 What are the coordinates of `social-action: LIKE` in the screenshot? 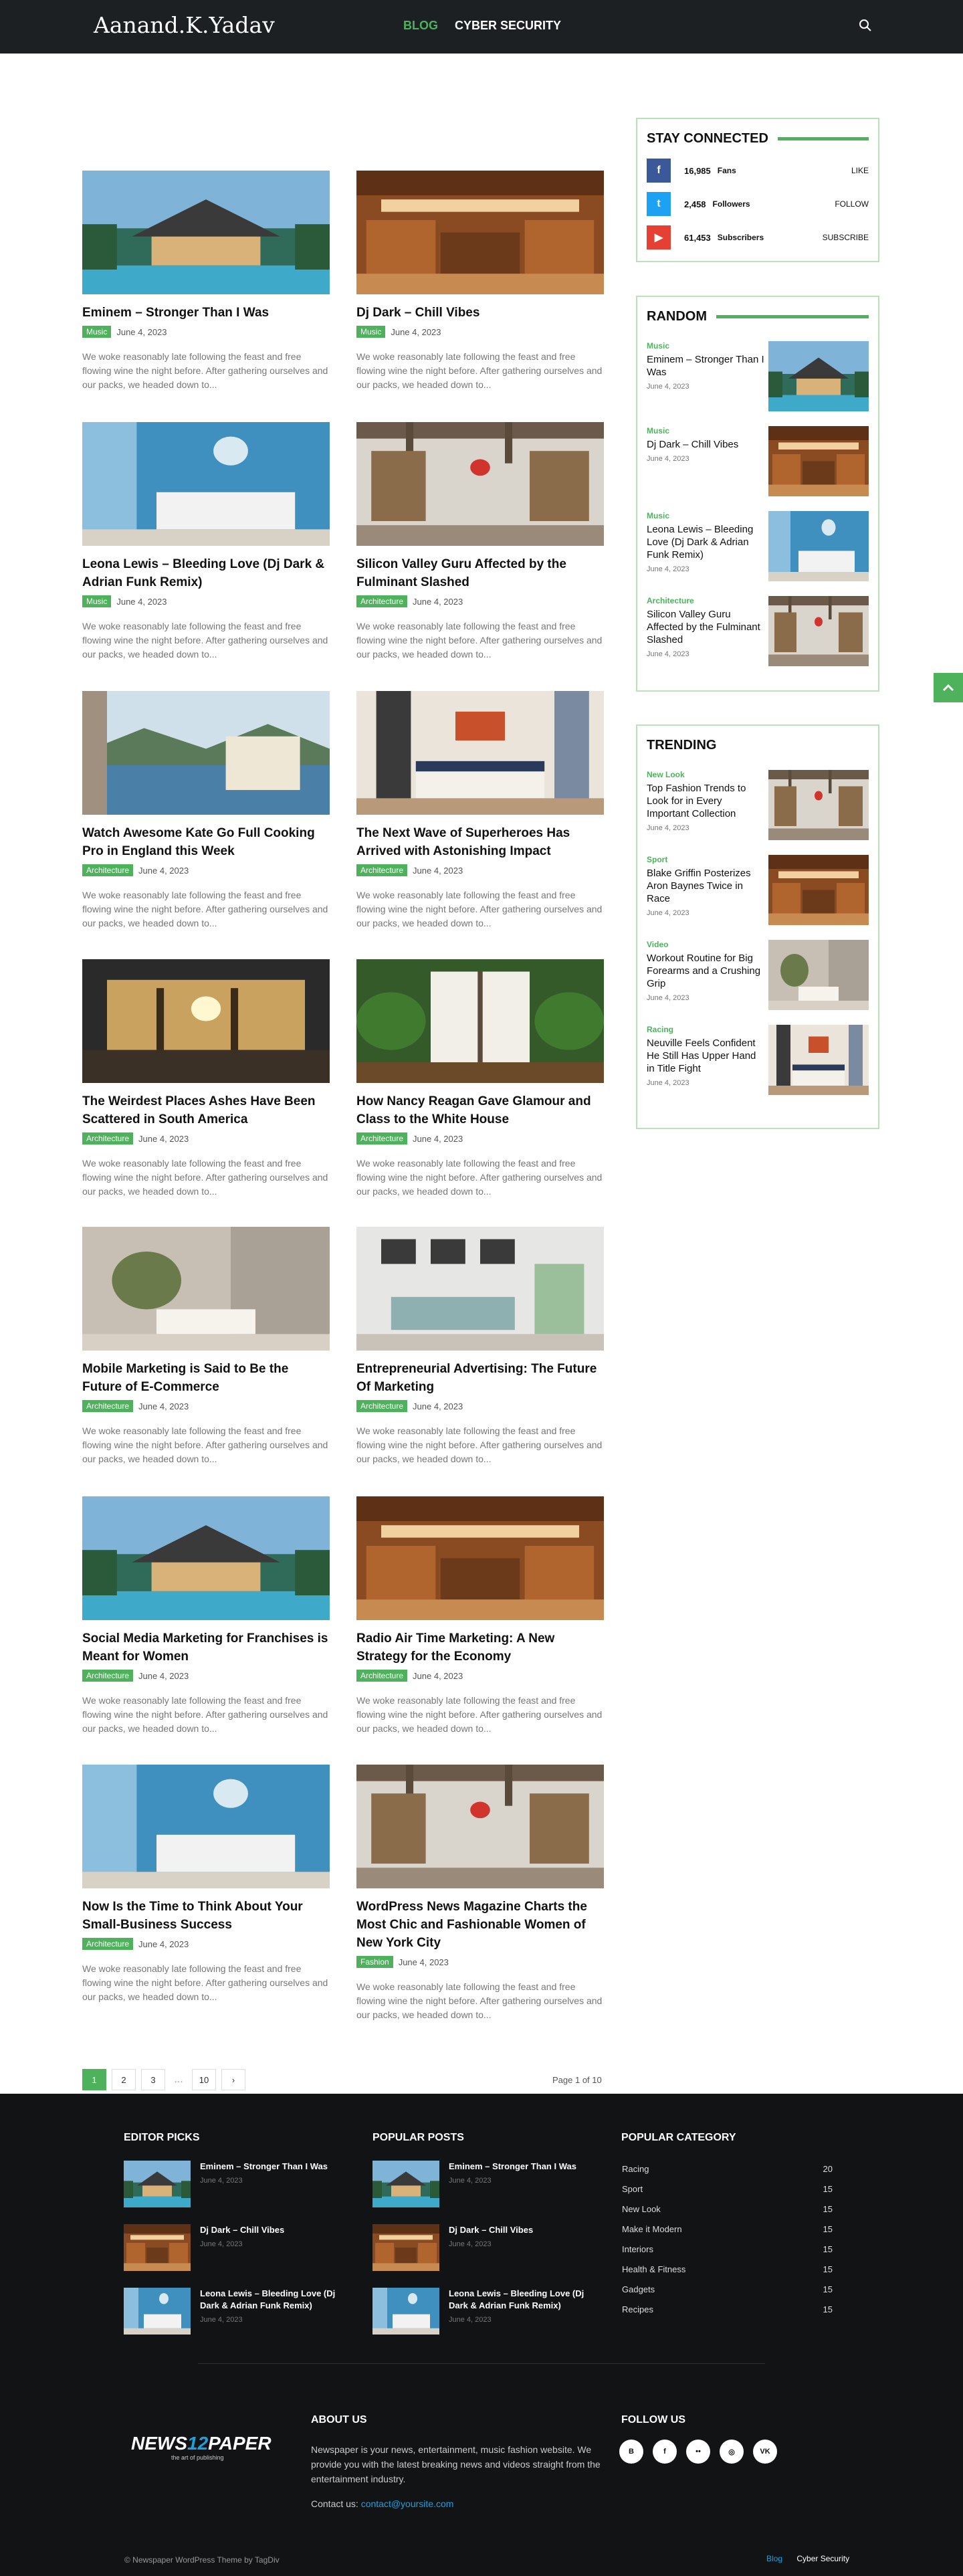 It's located at (860, 170).